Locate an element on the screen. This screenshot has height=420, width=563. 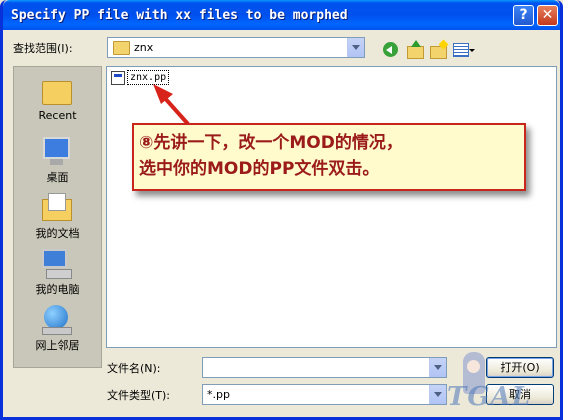
filetype-label: 文件类型(T): is located at coordinates (139, 395).